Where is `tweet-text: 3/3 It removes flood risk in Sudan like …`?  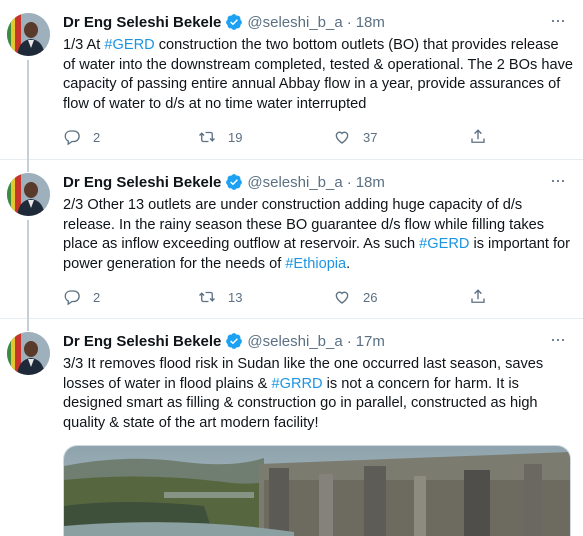
tweet-text: 3/3 It removes flood risk in Sudan like … is located at coordinates (318, 394).